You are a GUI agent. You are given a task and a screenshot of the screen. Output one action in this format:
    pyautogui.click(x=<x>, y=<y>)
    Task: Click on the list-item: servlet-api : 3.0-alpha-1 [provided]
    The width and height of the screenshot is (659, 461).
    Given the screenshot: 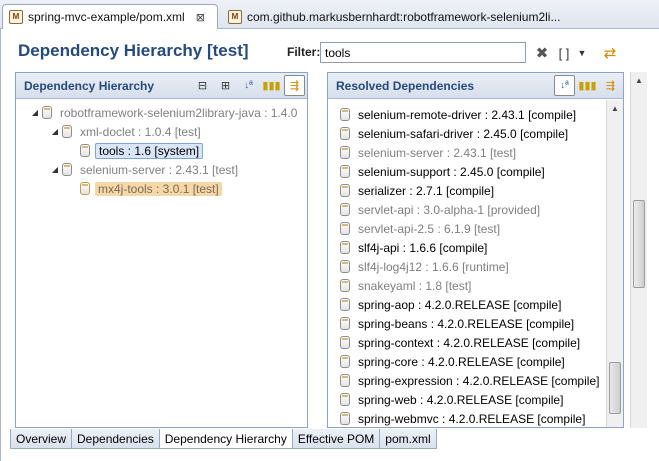 What is the action you would take?
    pyautogui.click(x=475, y=209)
    